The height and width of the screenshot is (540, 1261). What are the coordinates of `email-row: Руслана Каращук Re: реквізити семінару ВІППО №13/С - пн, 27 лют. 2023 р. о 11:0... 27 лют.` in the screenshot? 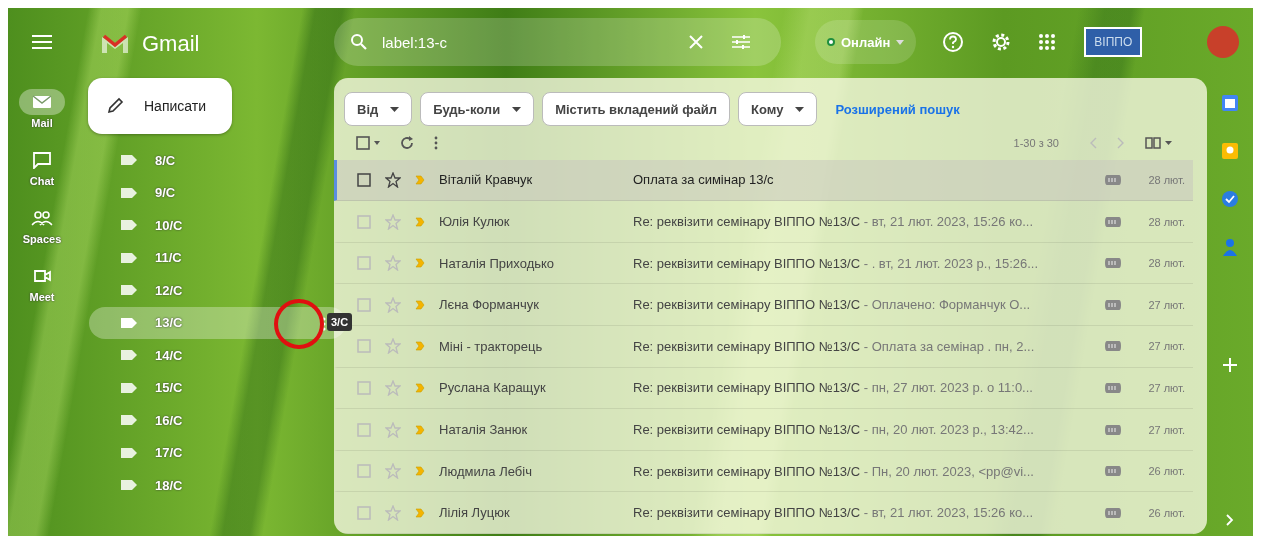 It's located at (763, 388).